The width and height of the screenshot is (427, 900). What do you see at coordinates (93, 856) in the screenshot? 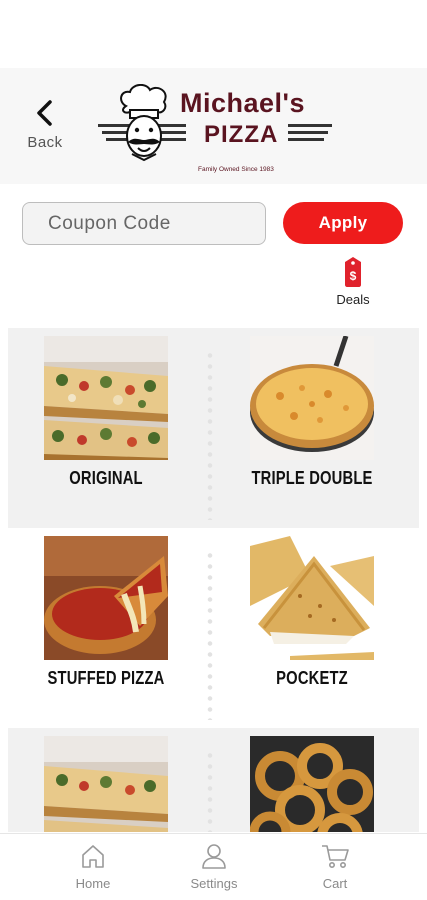
I see `home-icon` at bounding box center [93, 856].